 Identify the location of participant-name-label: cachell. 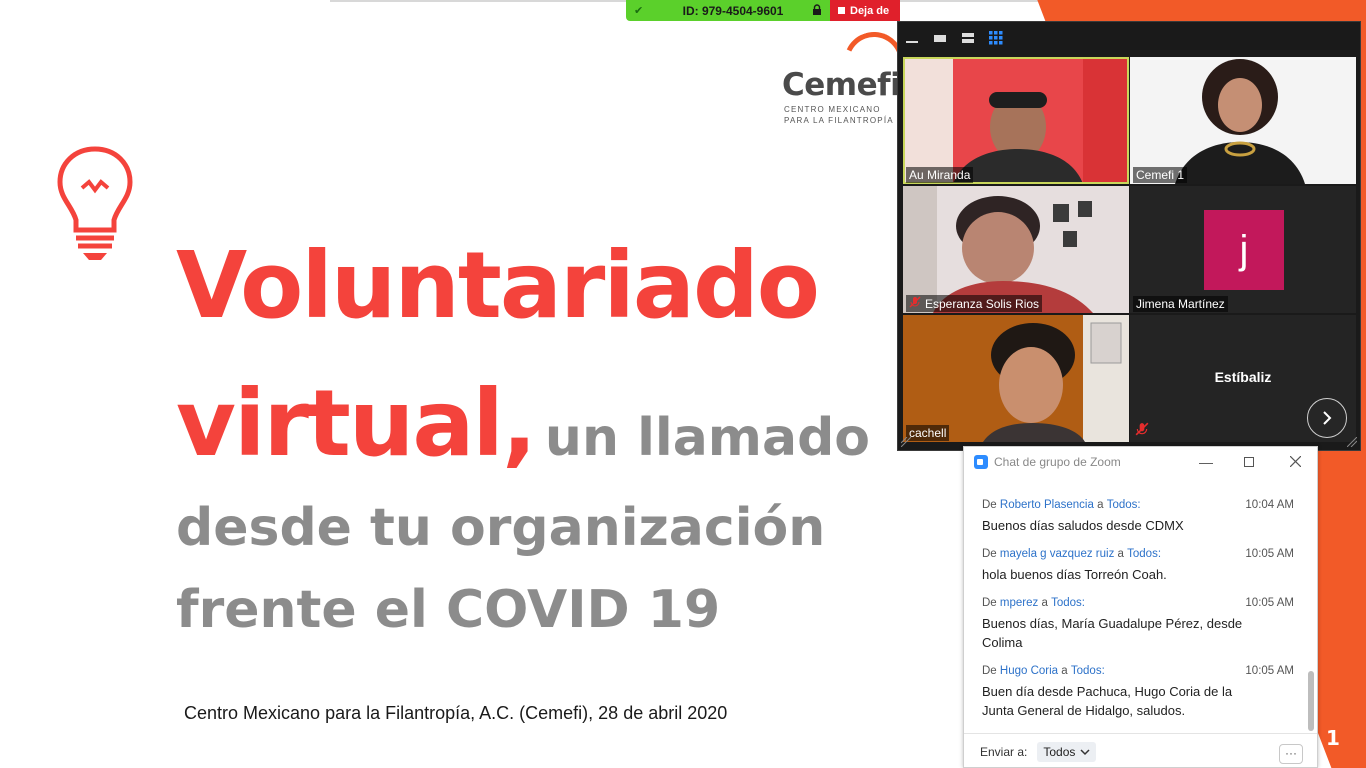
(928, 433).